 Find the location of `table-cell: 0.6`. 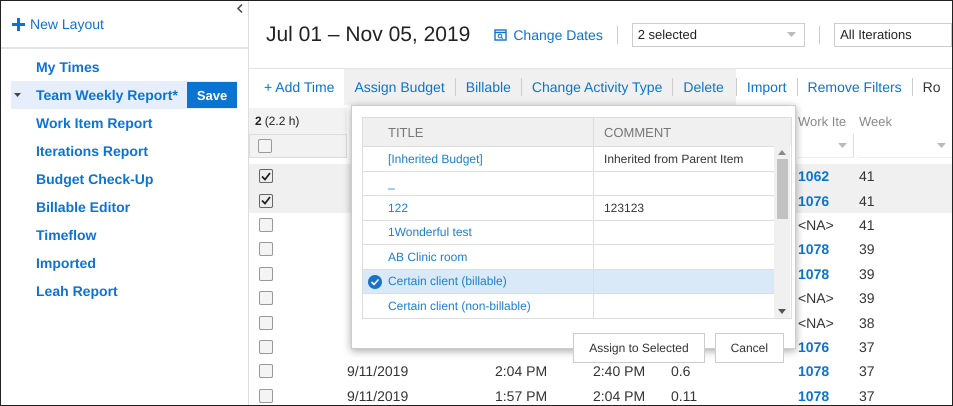

table-cell: 0.6 is located at coordinates (680, 371).